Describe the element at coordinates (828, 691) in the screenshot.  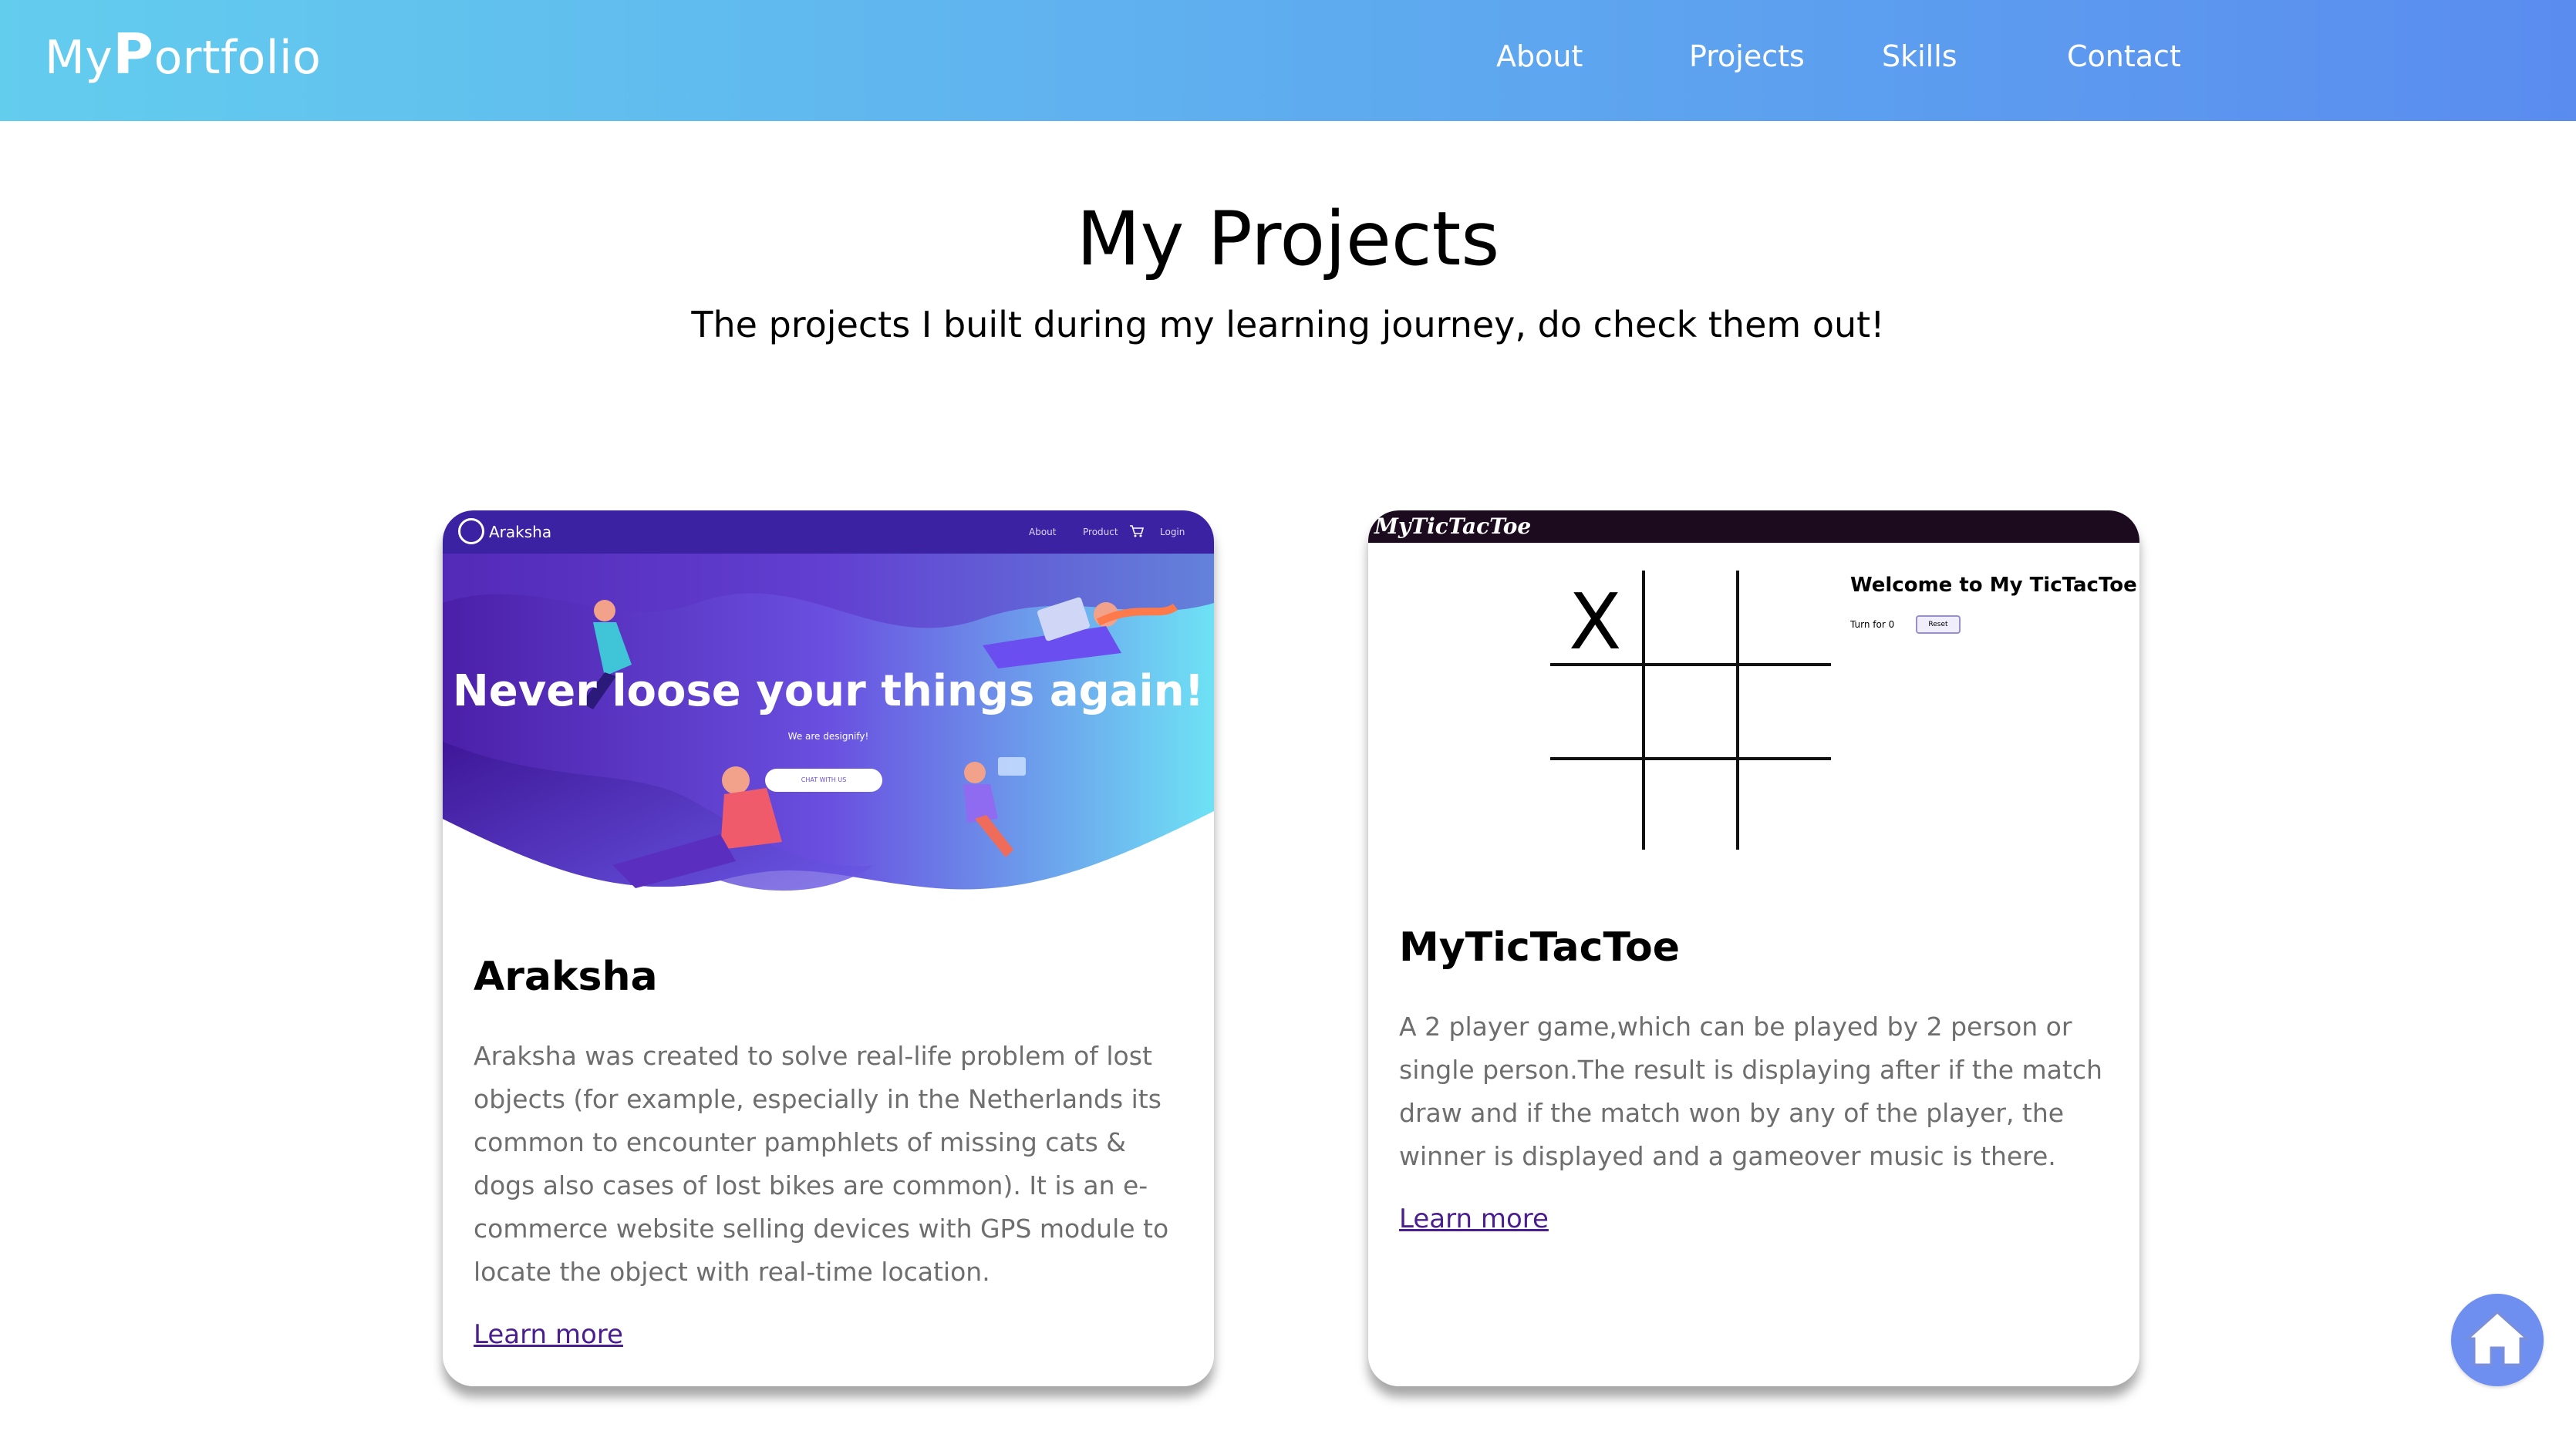
I see `araksha-hero-title: Never loose your things again!` at that location.